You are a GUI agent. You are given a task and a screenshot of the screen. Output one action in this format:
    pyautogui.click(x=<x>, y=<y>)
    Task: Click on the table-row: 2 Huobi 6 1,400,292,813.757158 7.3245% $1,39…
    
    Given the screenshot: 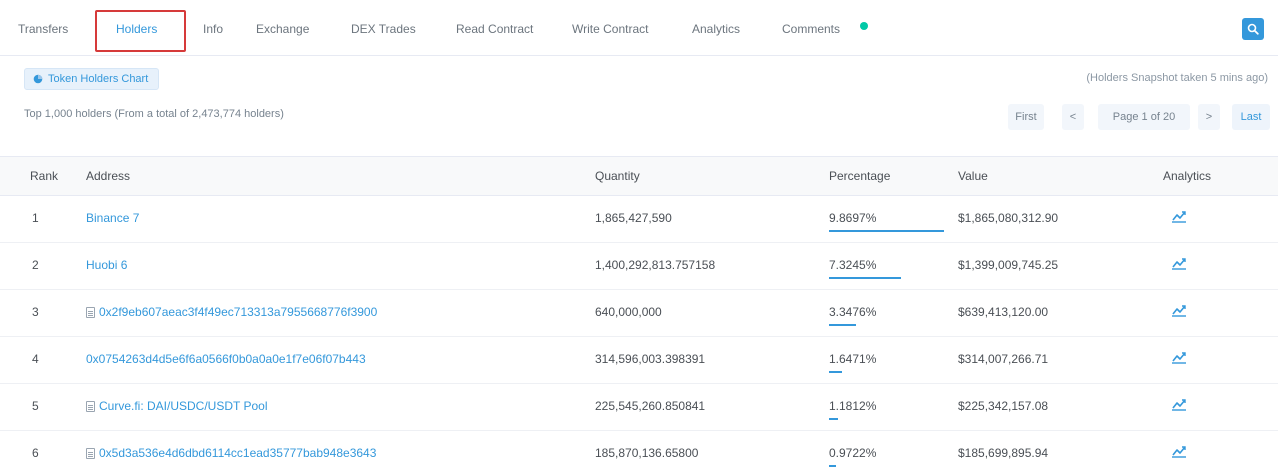 What is the action you would take?
    pyautogui.click(x=639, y=266)
    